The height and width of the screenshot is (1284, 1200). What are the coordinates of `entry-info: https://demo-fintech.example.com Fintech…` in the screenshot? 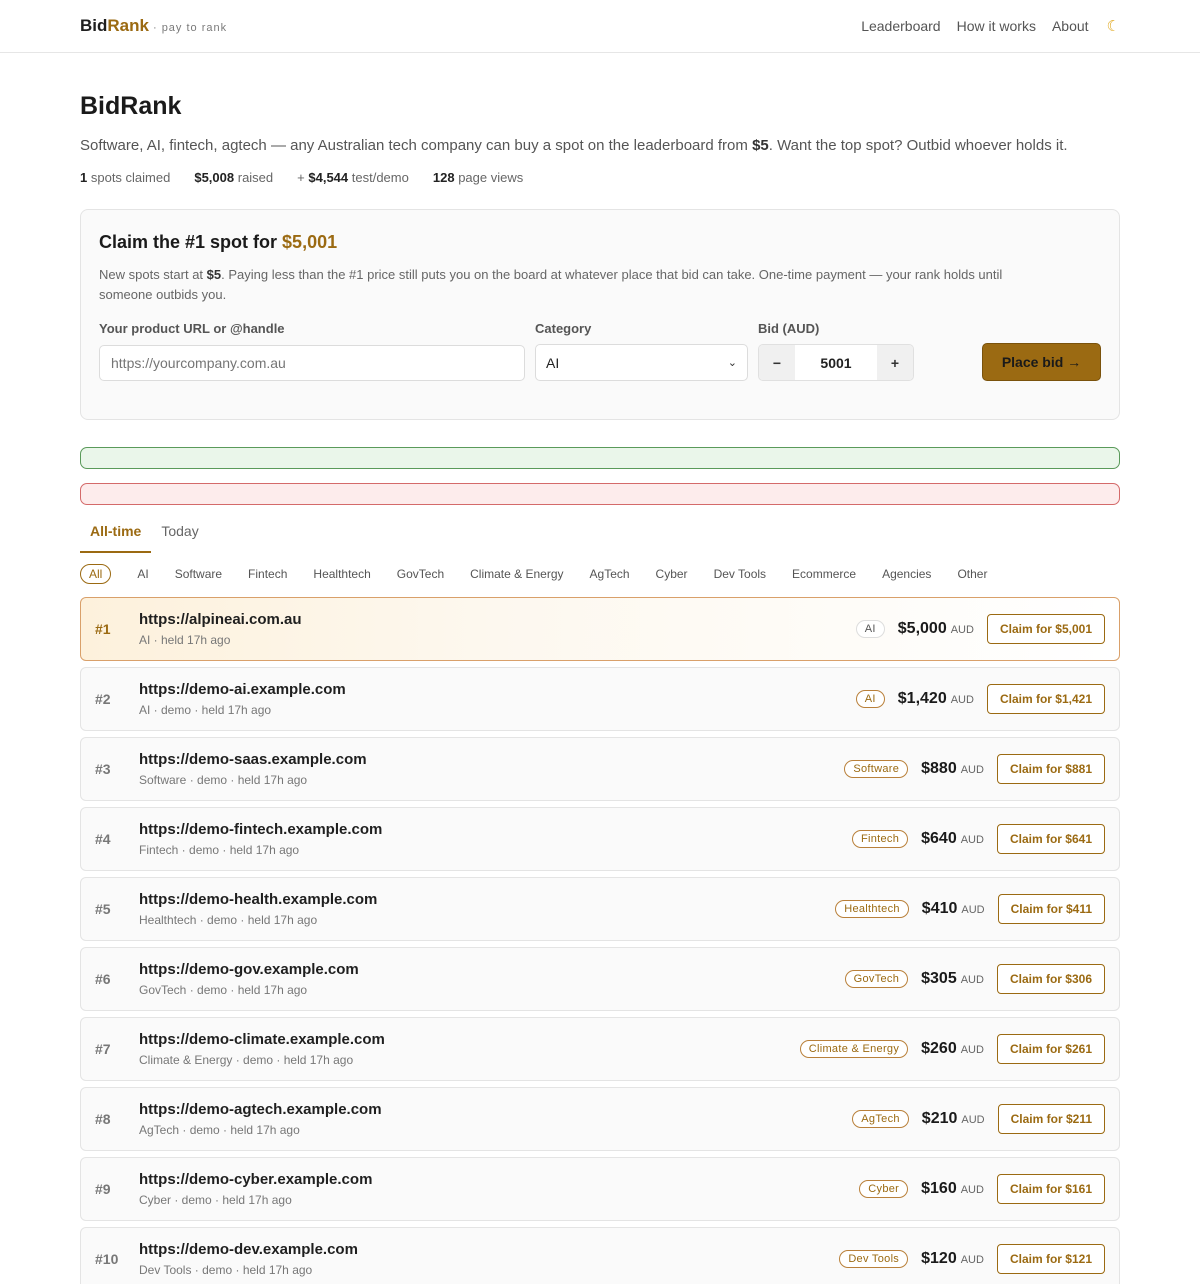 It's located at (495, 839).